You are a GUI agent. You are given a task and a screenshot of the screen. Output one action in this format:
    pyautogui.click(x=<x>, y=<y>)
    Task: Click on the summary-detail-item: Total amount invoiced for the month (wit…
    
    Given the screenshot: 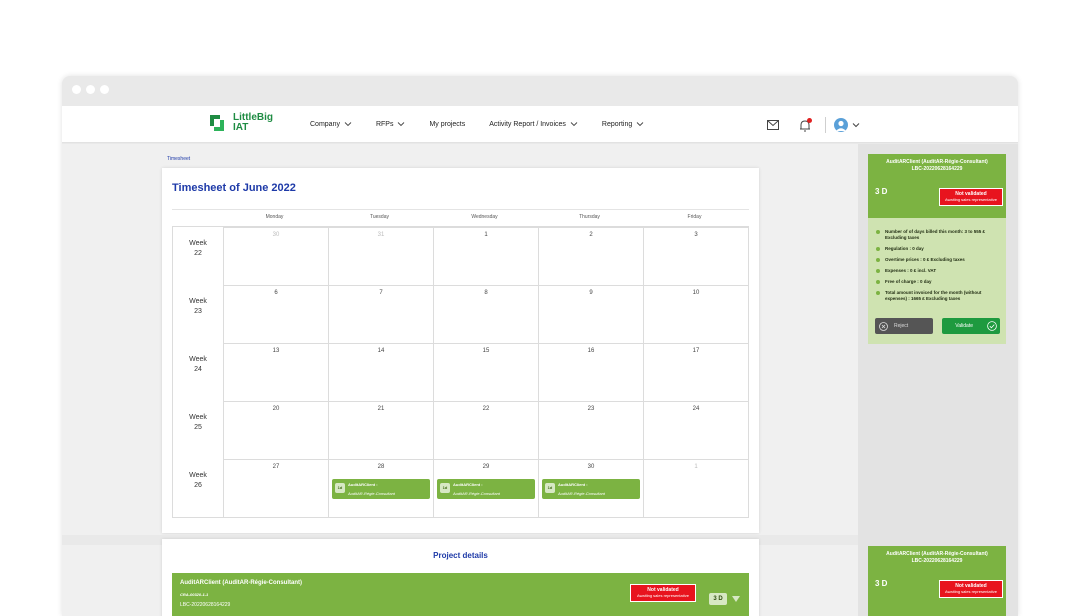 What is the action you would take?
    pyautogui.click(x=938, y=296)
    